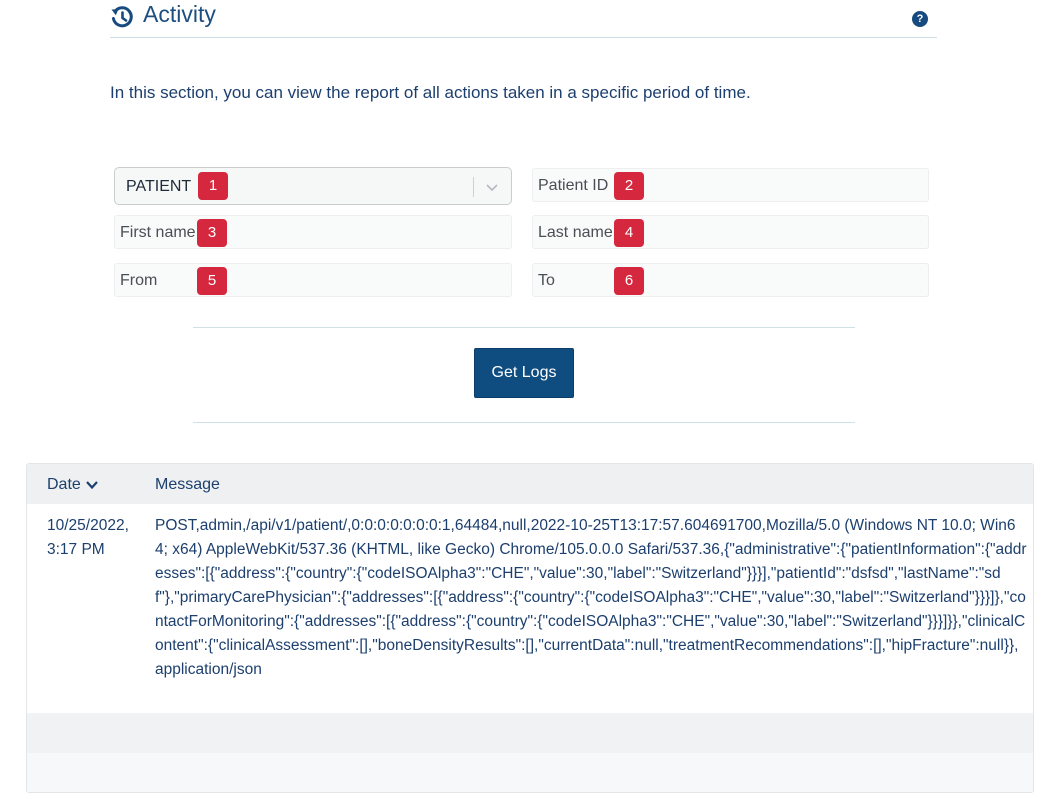  I want to click on patient-id-label: Patient ID, so click(573, 185).